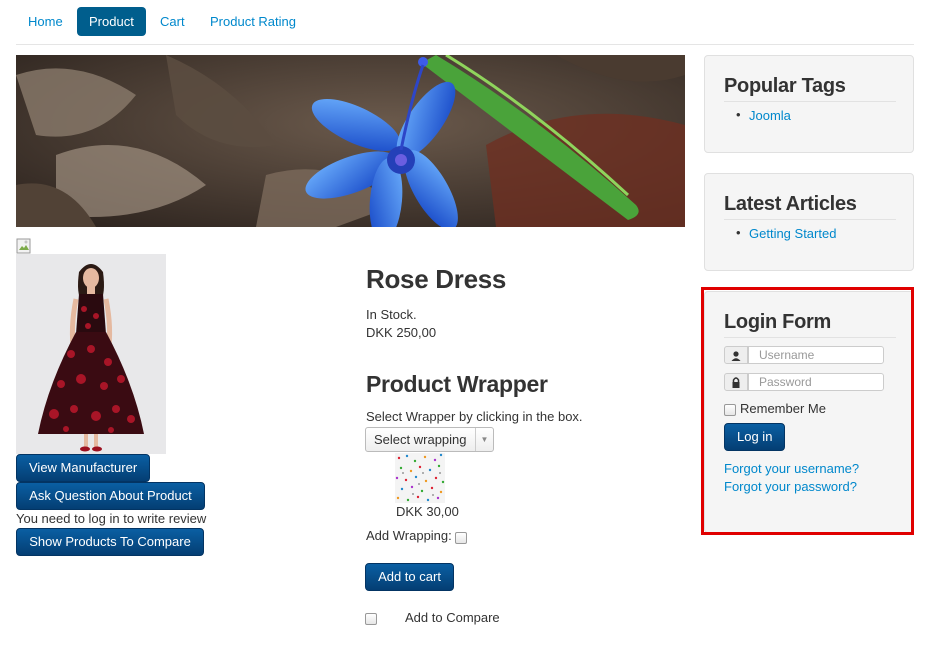  I want to click on ask-question-button: Ask Question About Product, so click(110, 496).